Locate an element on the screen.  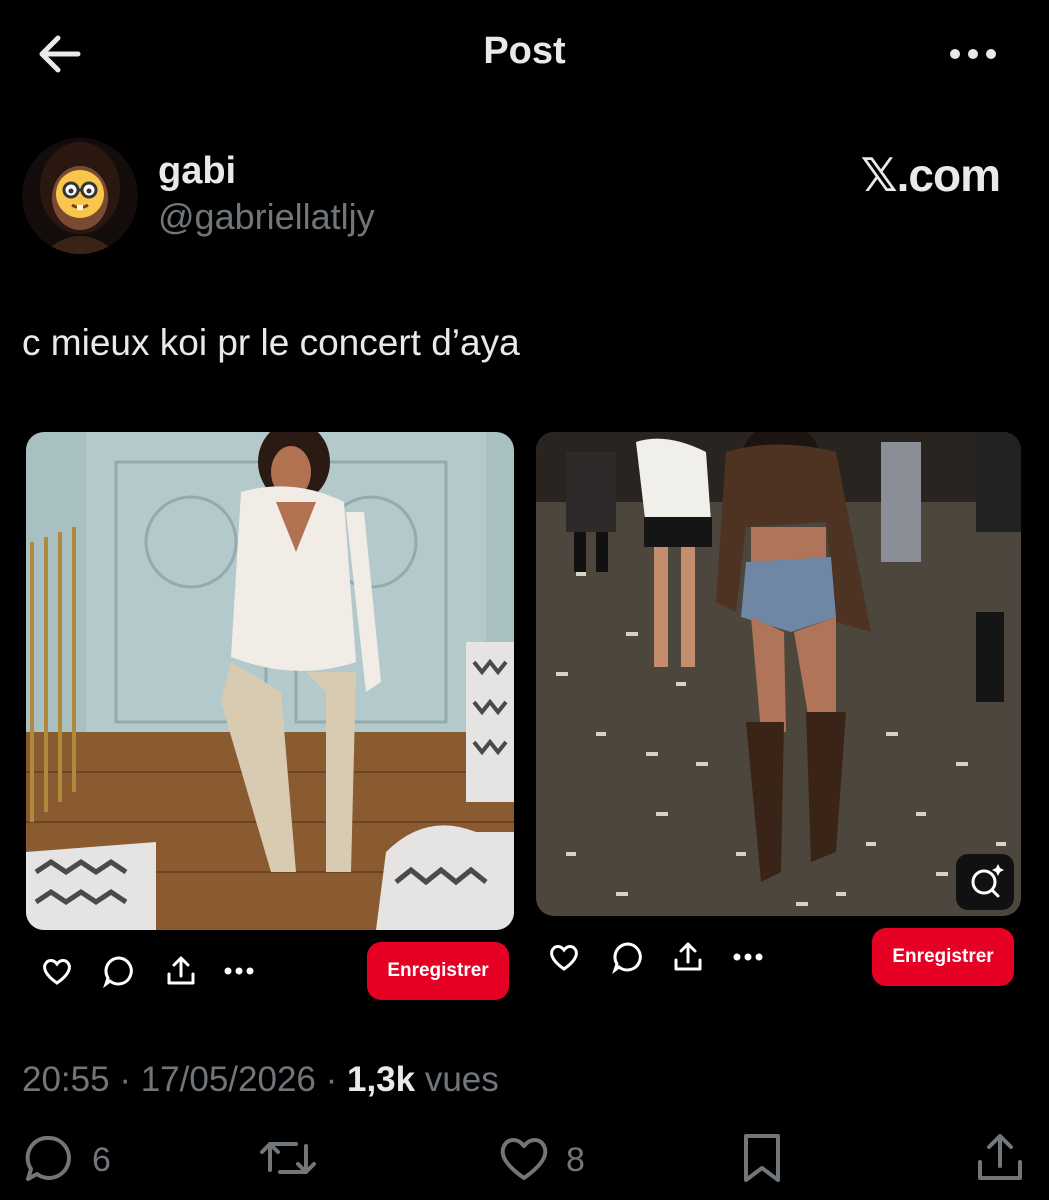
reply-button: 6 is located at coordinates (66, 1160).